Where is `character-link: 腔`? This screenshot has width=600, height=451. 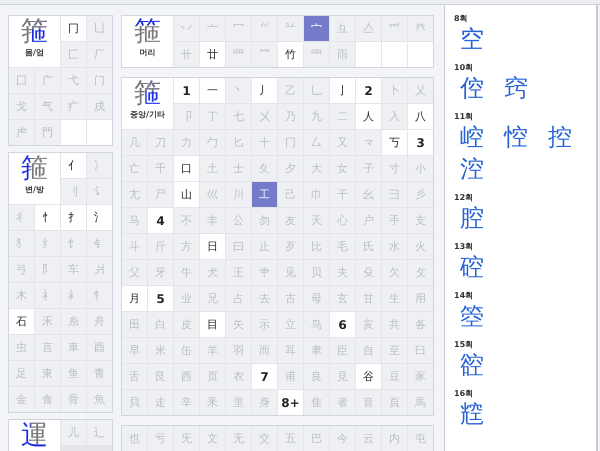
character-link: 腔 is located at coordinates (482, 219).